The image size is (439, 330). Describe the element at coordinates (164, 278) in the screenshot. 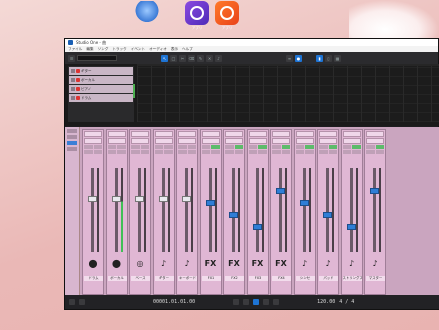

I see `channel-name: ギター` at that location.